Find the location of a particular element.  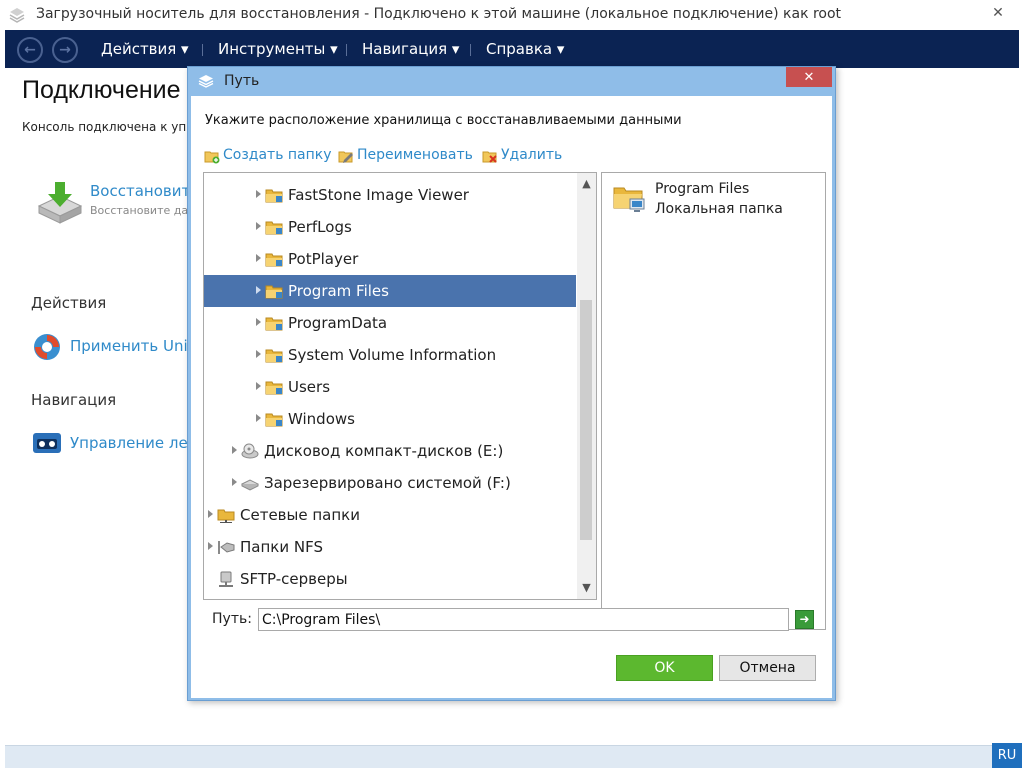

tree-item-label: Папки NFS is located at coordinates (281, 547).